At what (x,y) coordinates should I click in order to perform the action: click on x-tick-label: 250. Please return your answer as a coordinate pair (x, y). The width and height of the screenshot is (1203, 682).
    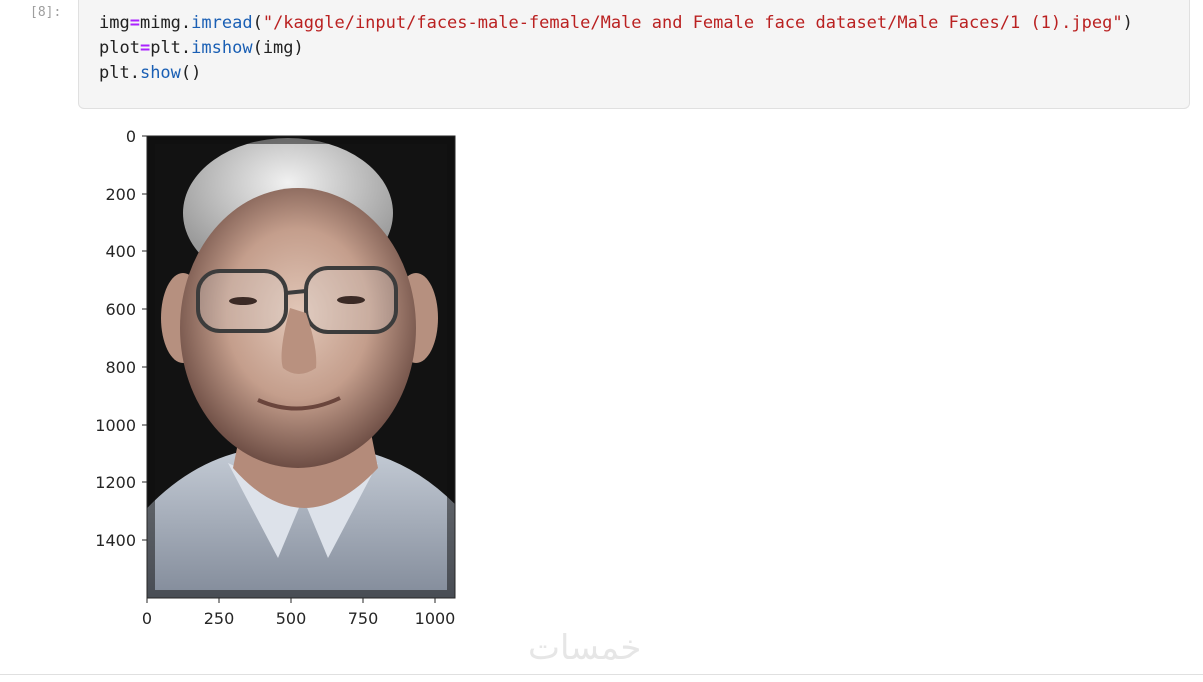
    Looking at the image, I should click on (219, 618).